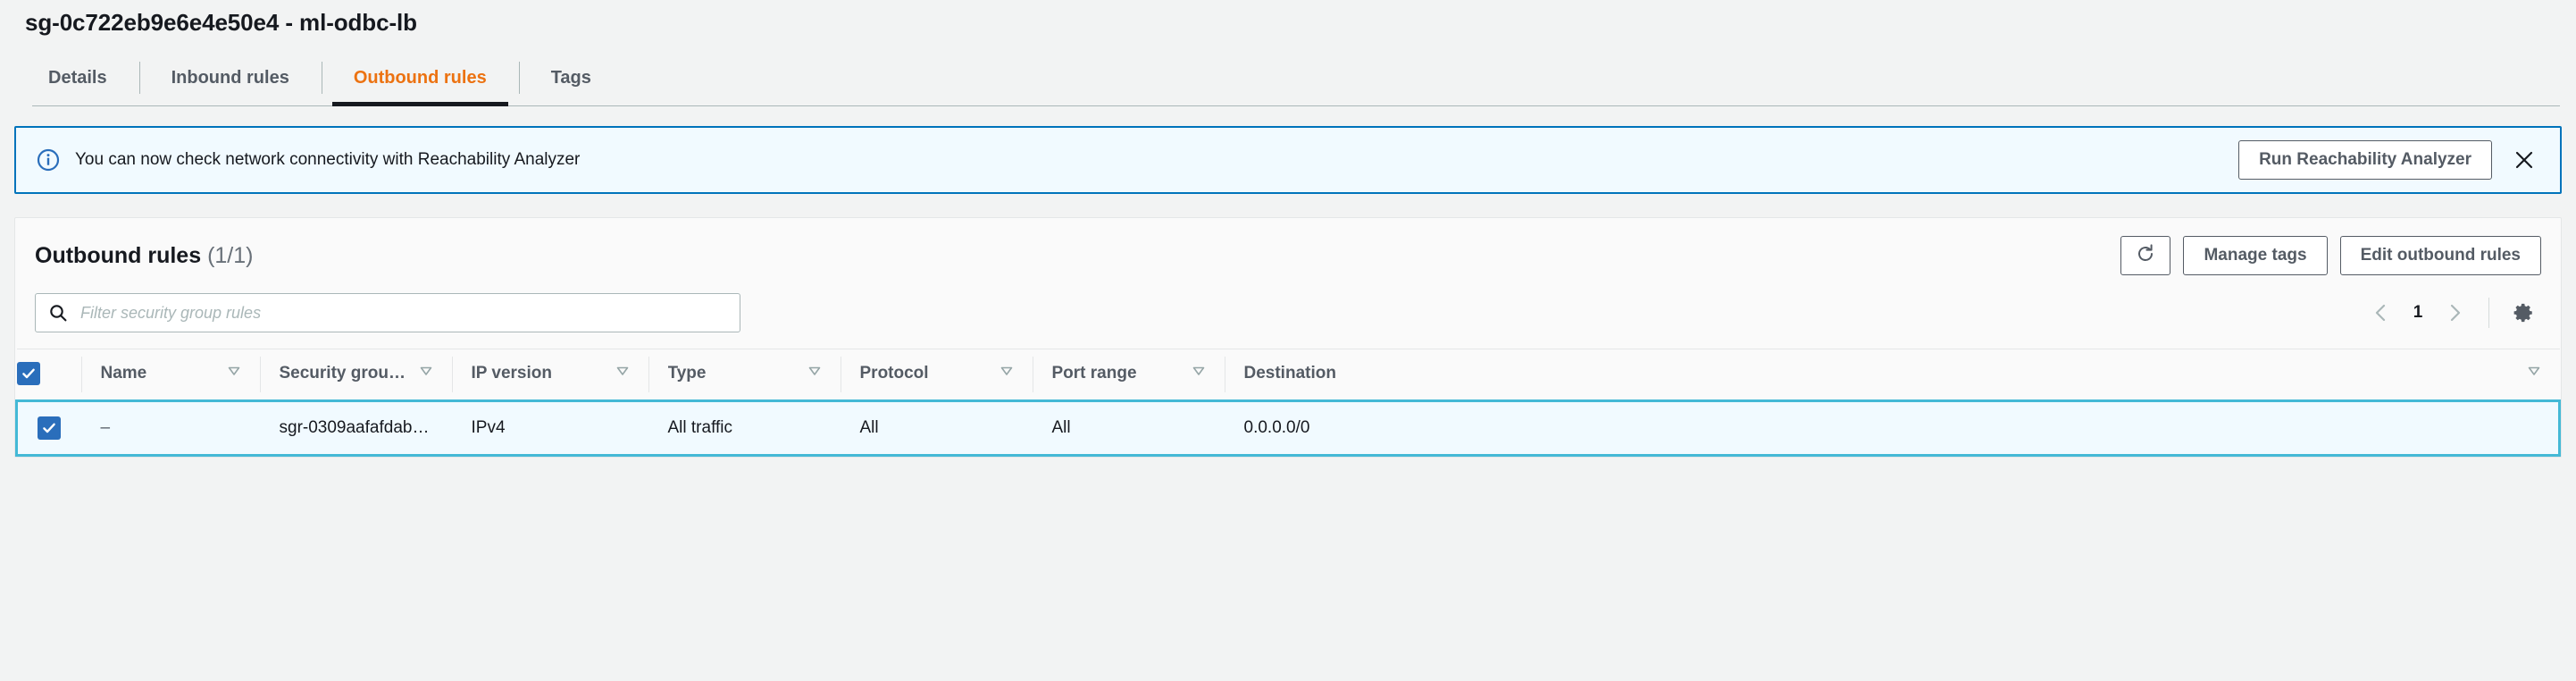  What do you see at coordinates (1288, 18) in the screenshot?
I see `page-header: sg-0c722eb9e6e4e50e4 - ml-odbc-lb` at bounding box center [1288, 18].